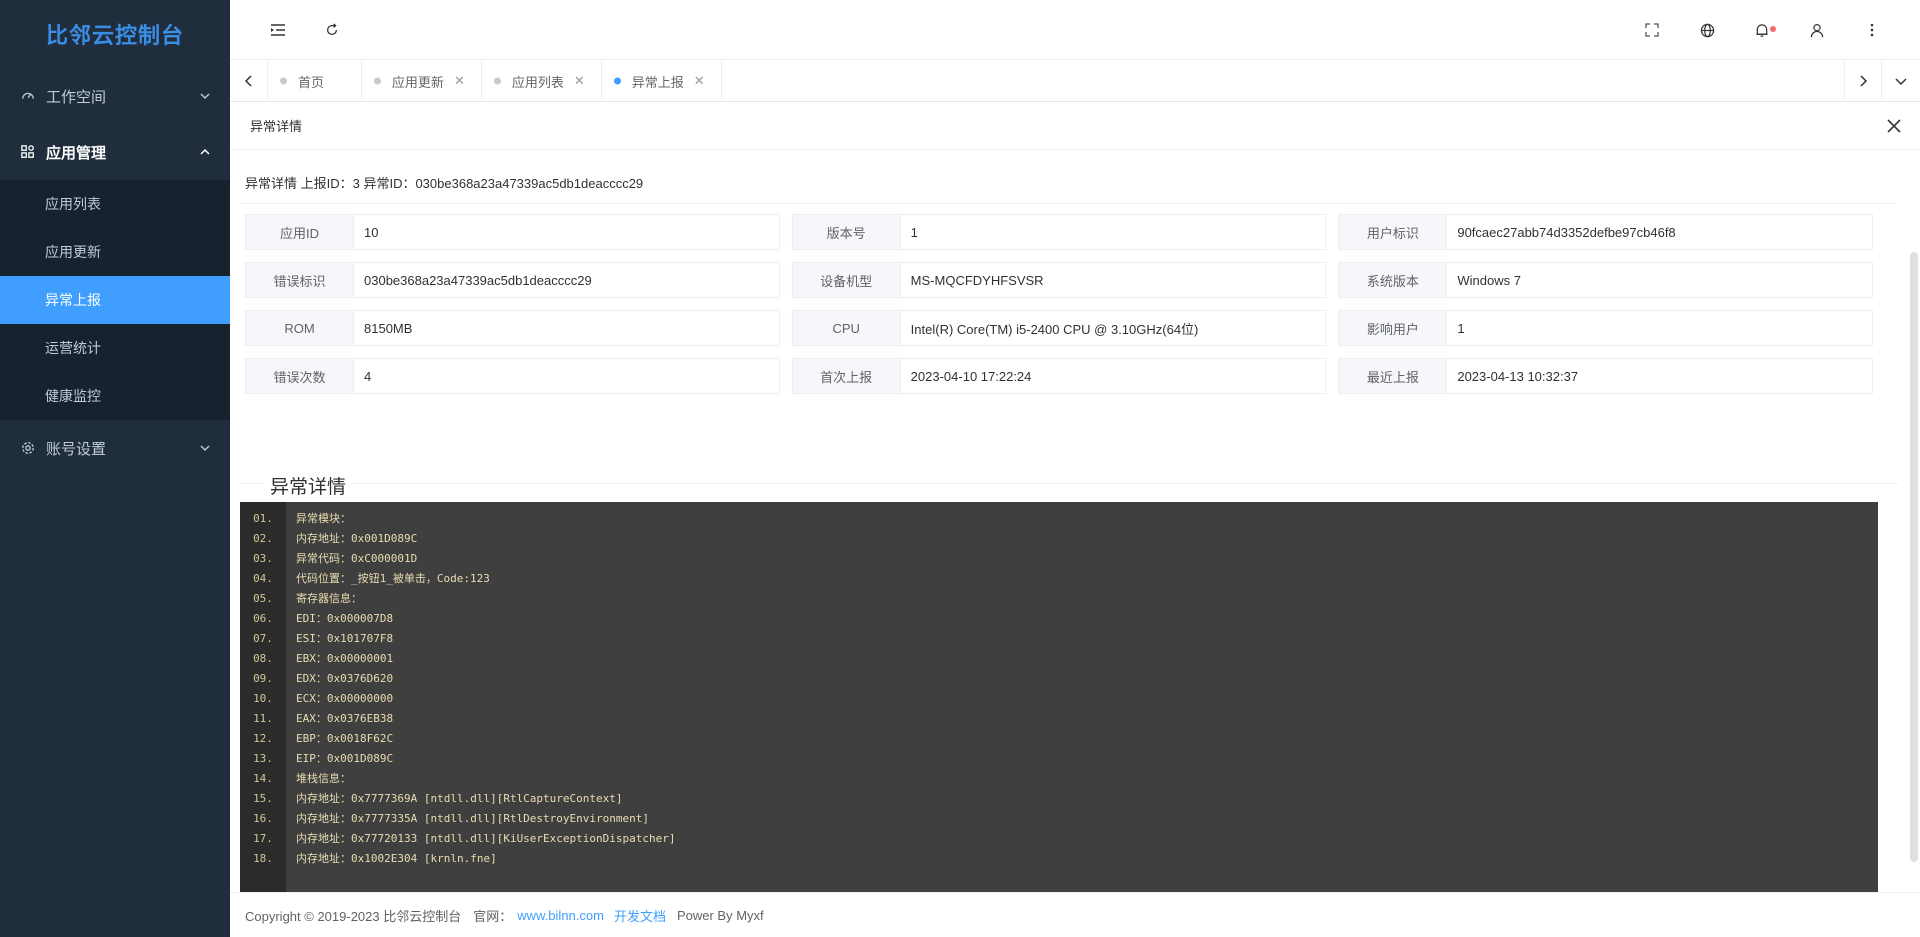  I want to click on line-text: EAX：0x0376EB38, so click(345, 718).